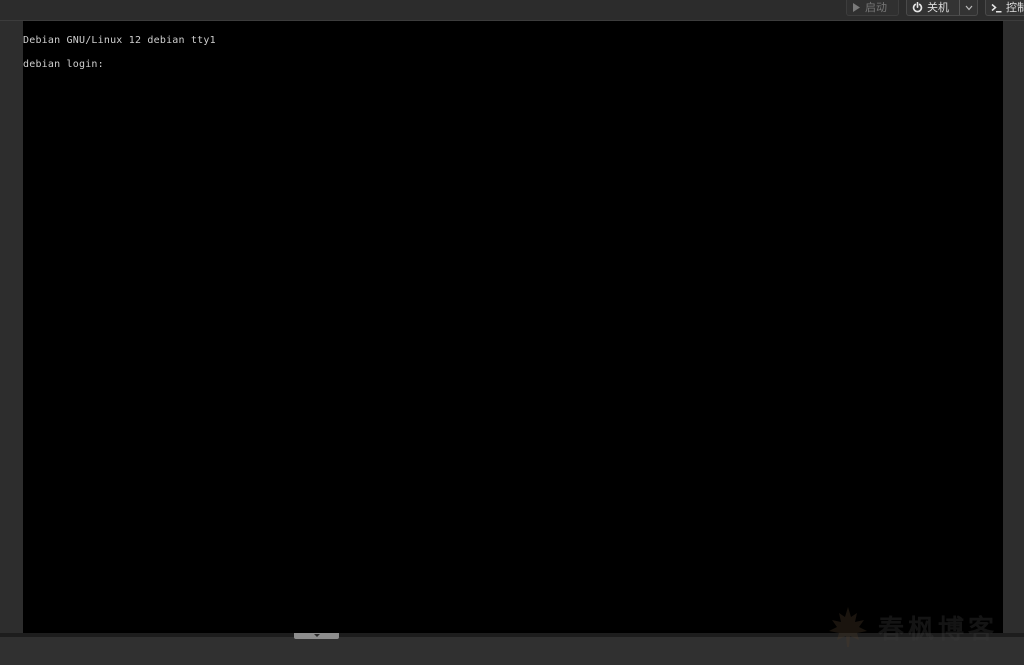  I want to click on shutdown-button: 关机, so click(942, 8).